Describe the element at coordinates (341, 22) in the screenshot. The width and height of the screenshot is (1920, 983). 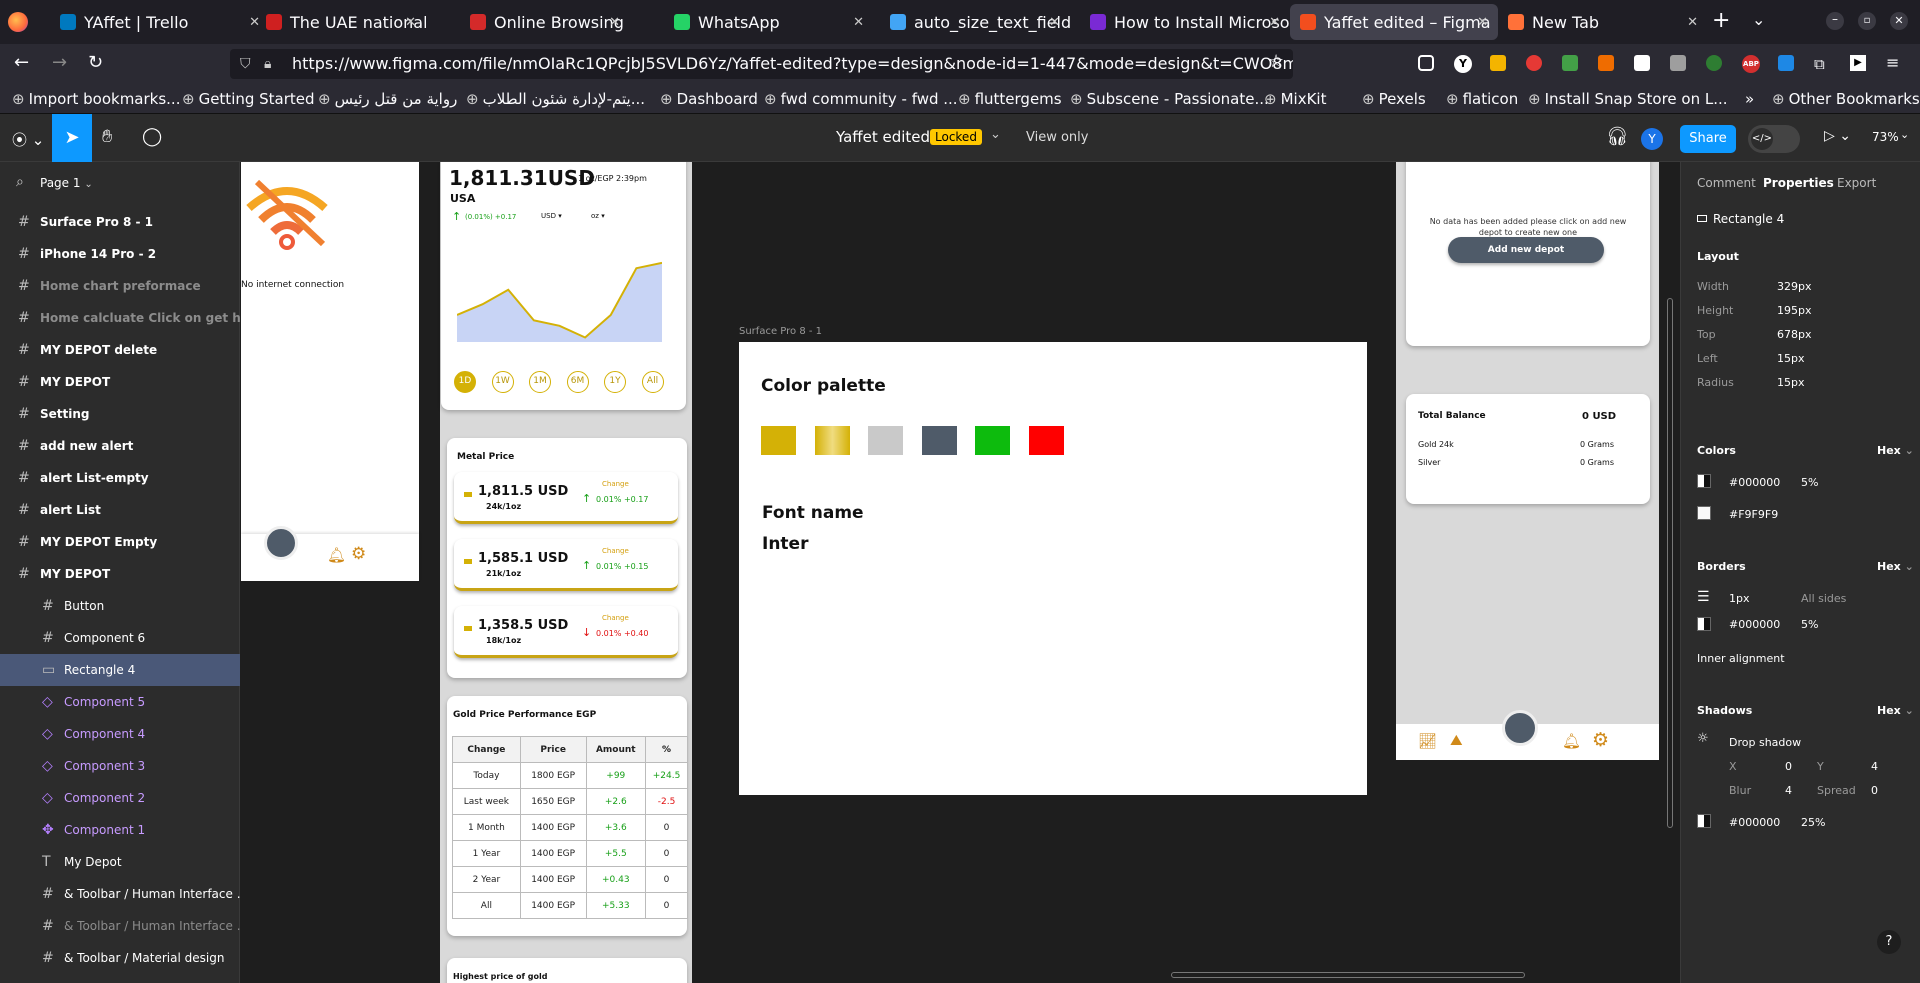
I see `browser-tab: The UAE national curr✕` at that location.